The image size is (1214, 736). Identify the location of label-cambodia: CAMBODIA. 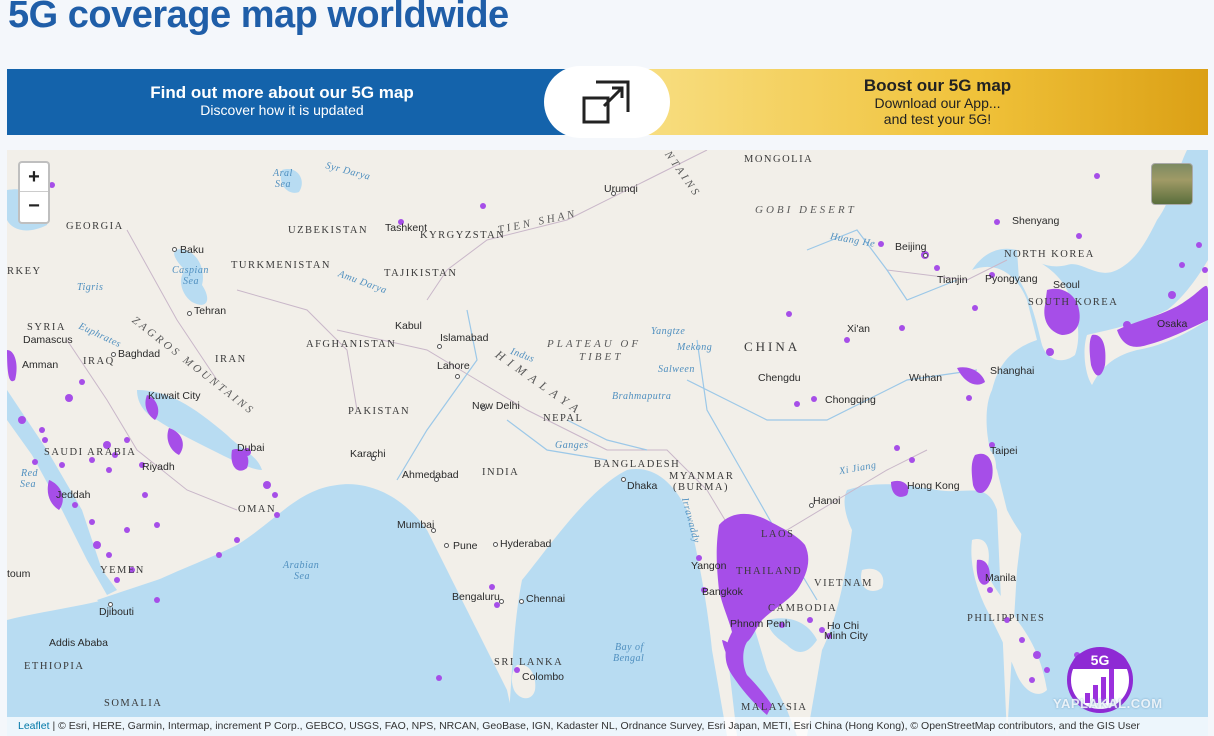
(803, 608).